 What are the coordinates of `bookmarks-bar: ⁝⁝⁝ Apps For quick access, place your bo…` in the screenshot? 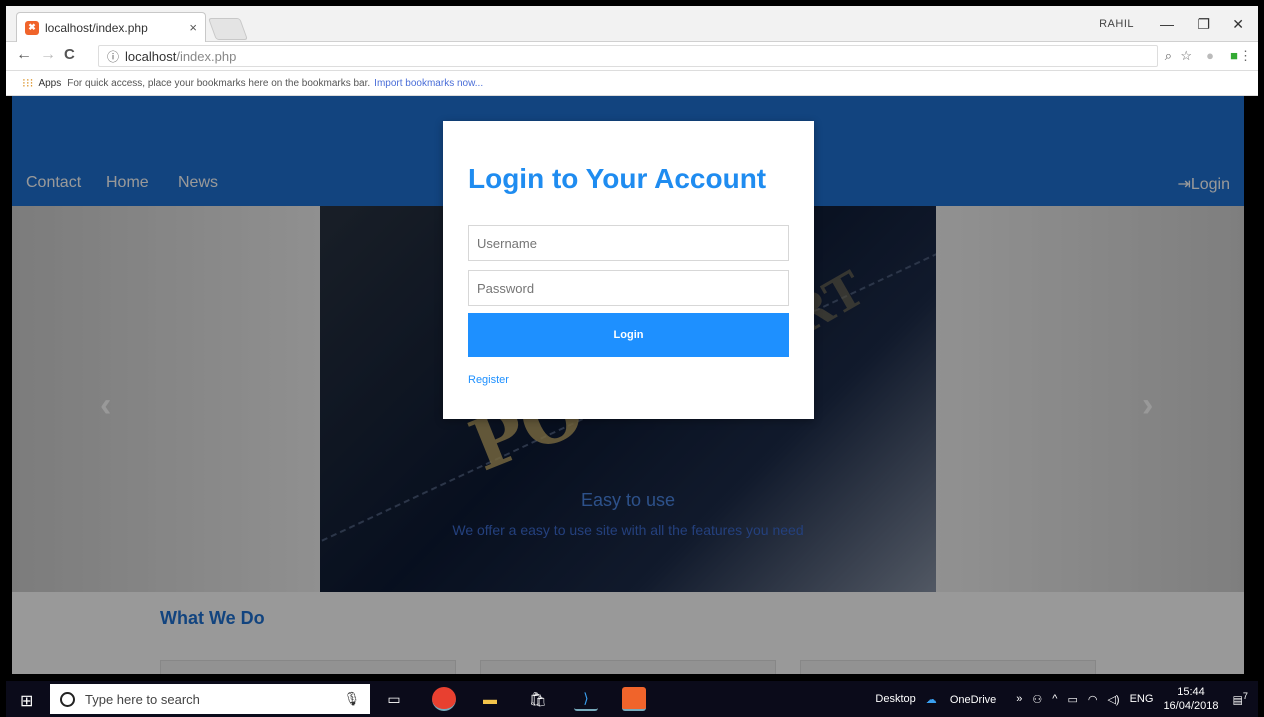 It's located at (632, 83).